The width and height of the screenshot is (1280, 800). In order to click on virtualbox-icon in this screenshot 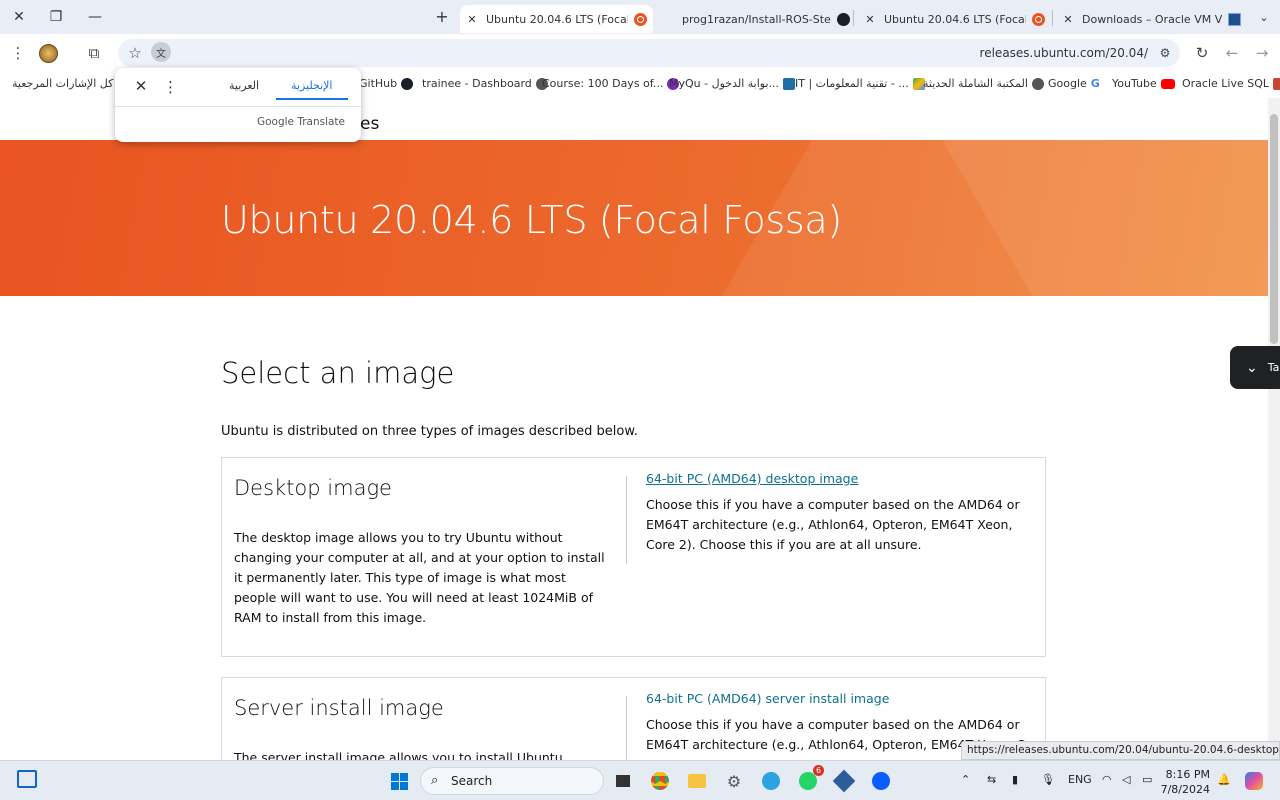, I will do `click(844, 781)`.